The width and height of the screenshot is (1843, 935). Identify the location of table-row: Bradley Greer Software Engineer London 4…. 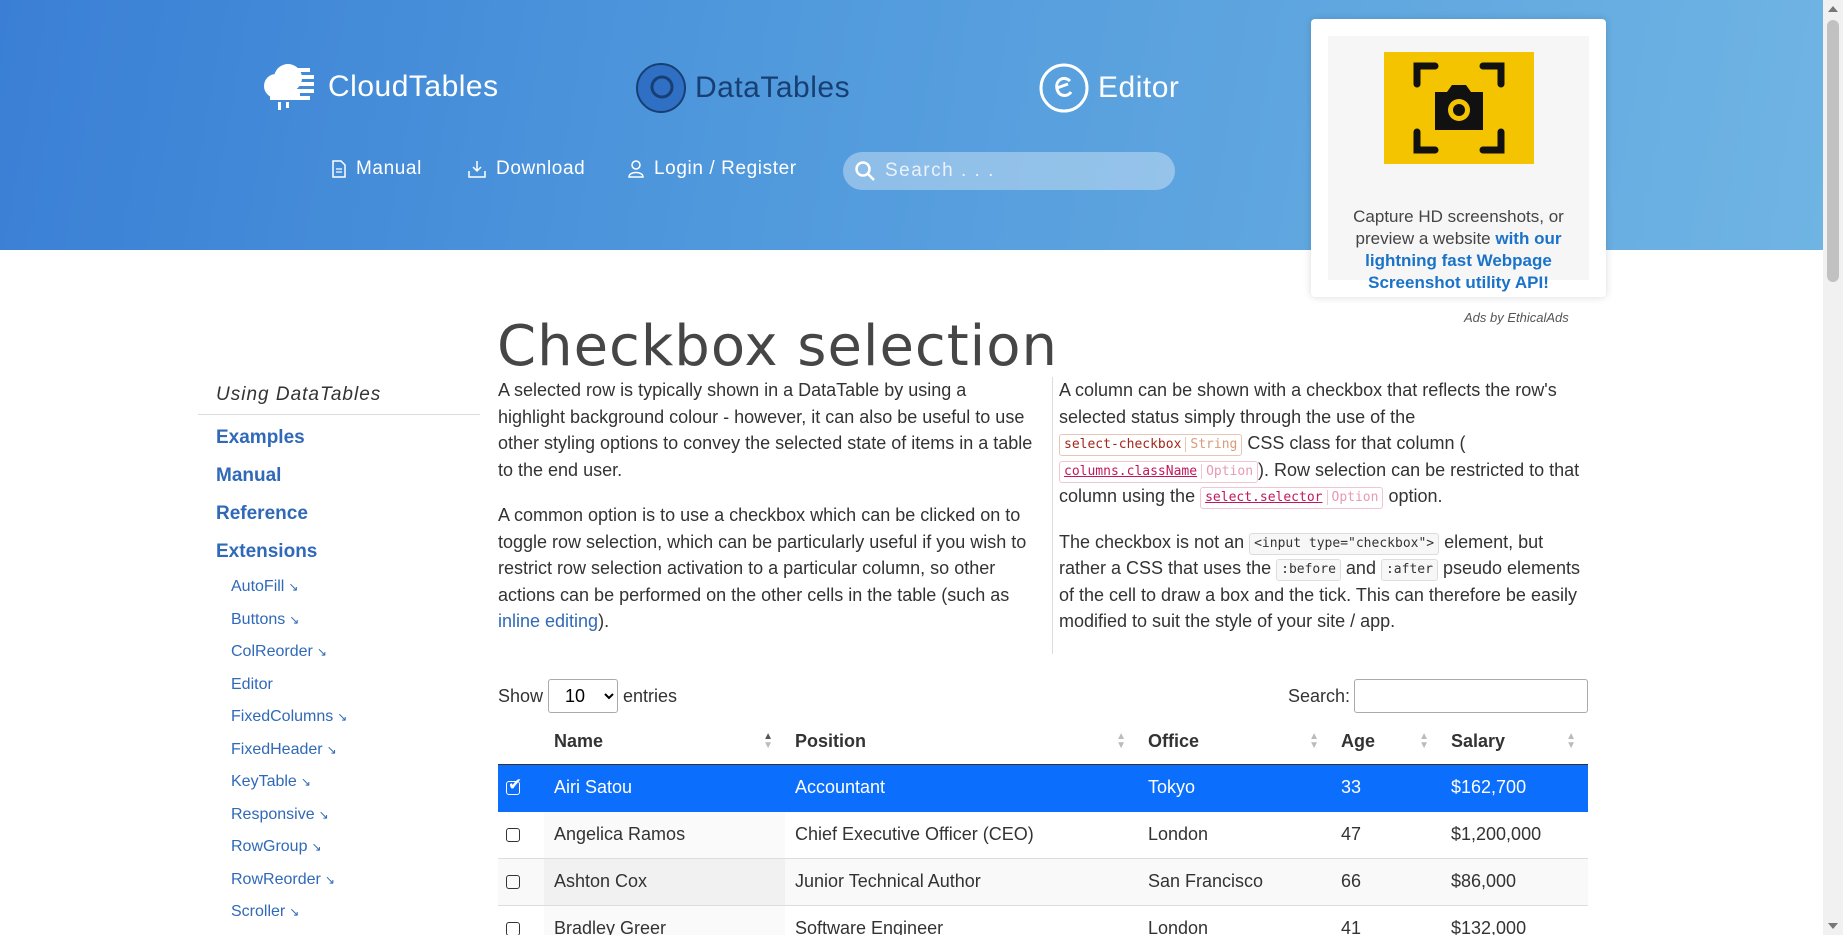
(1043, 920).